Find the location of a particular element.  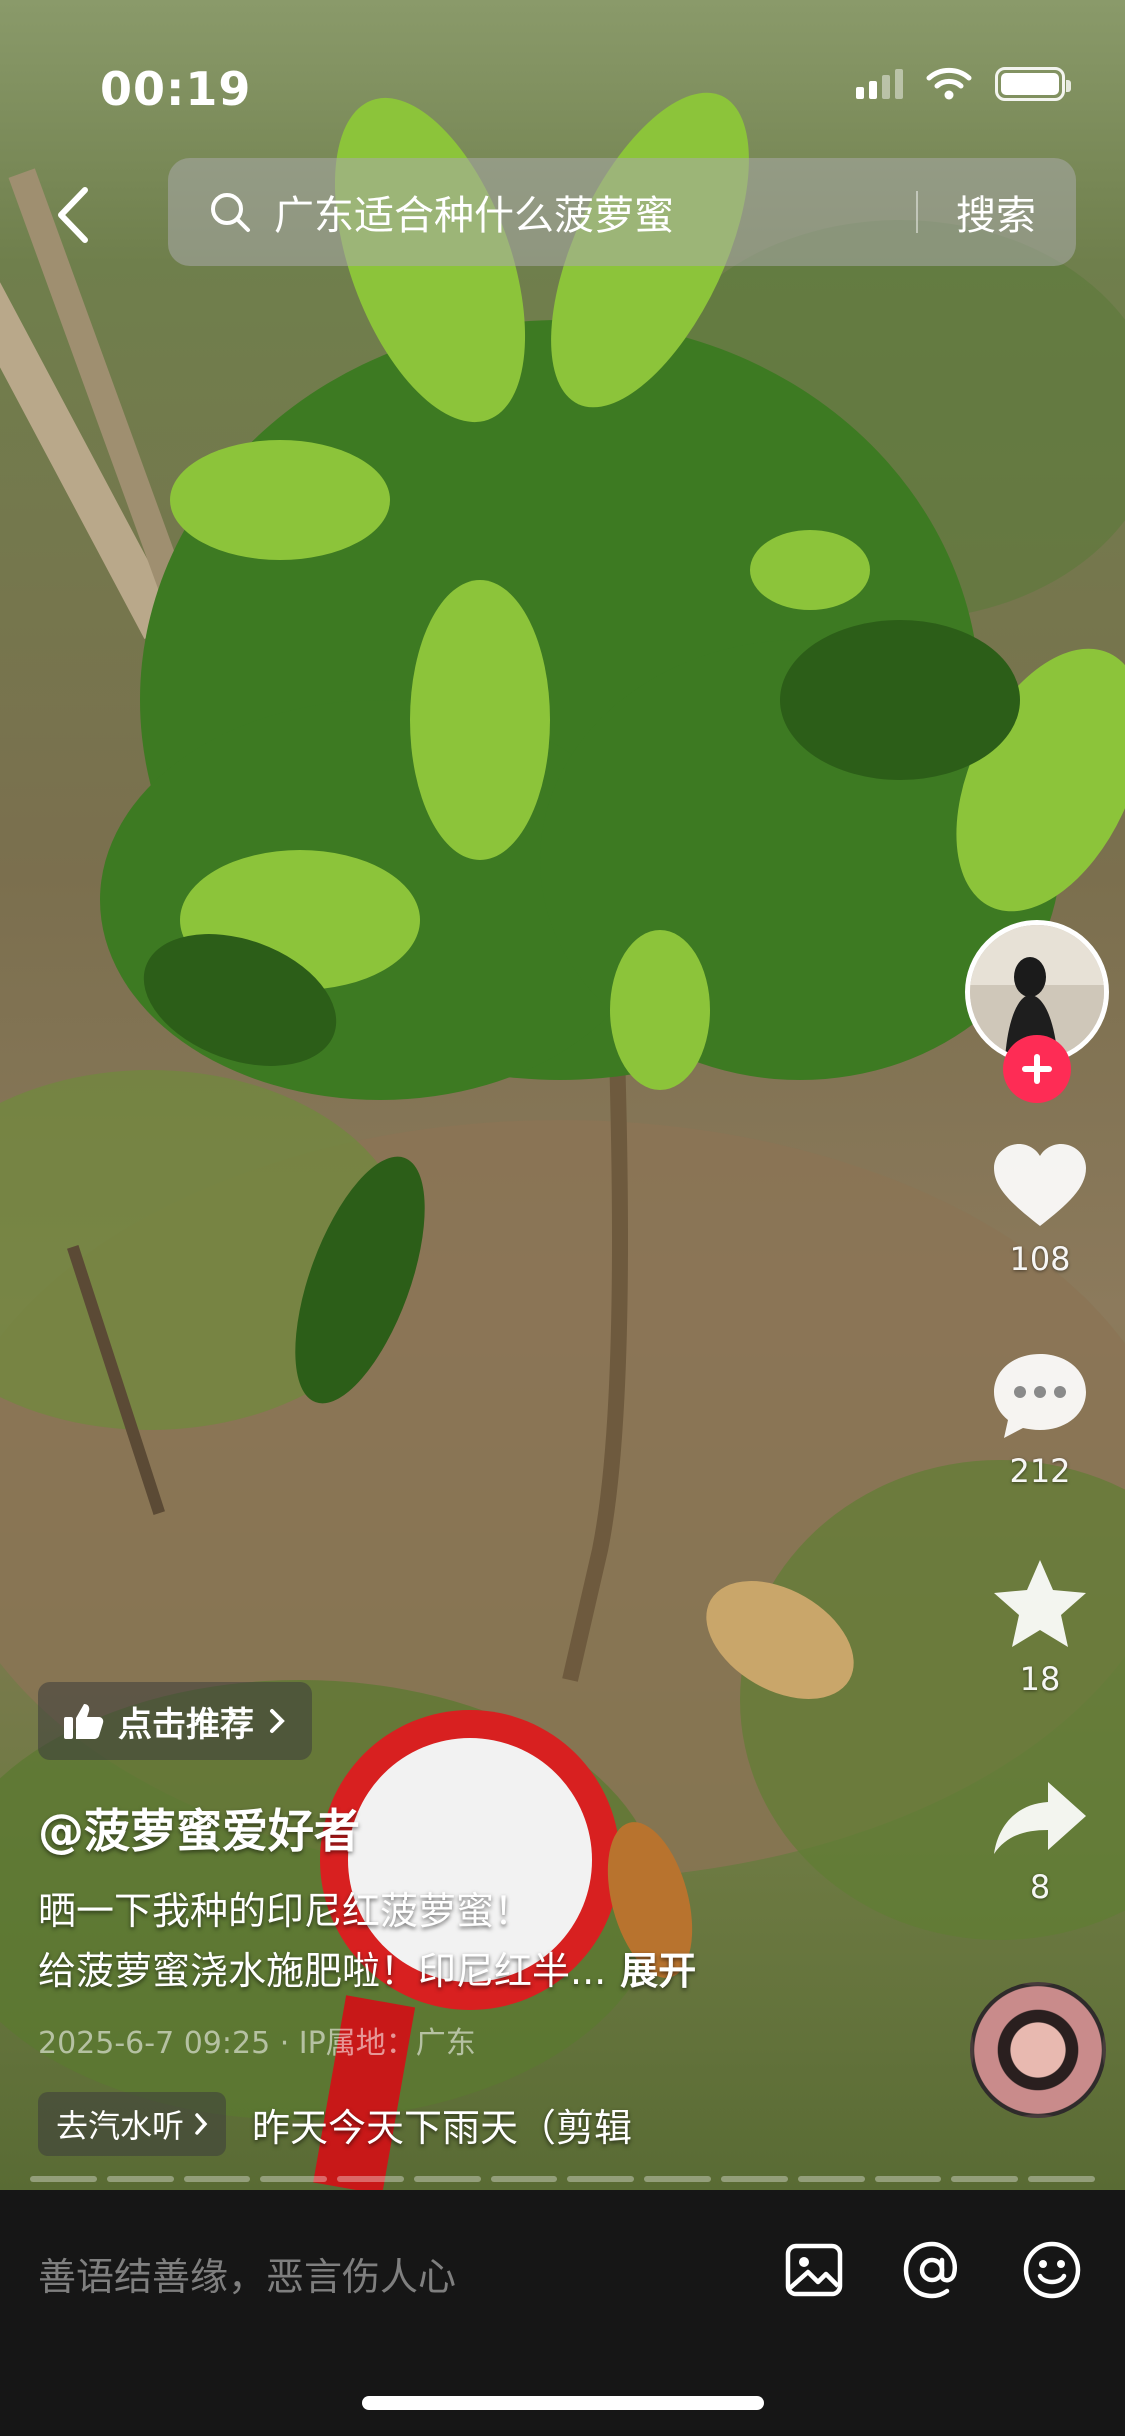

comment-input: 善语结善缘，恶言伤人心 is located at coordinates (247, 2273).